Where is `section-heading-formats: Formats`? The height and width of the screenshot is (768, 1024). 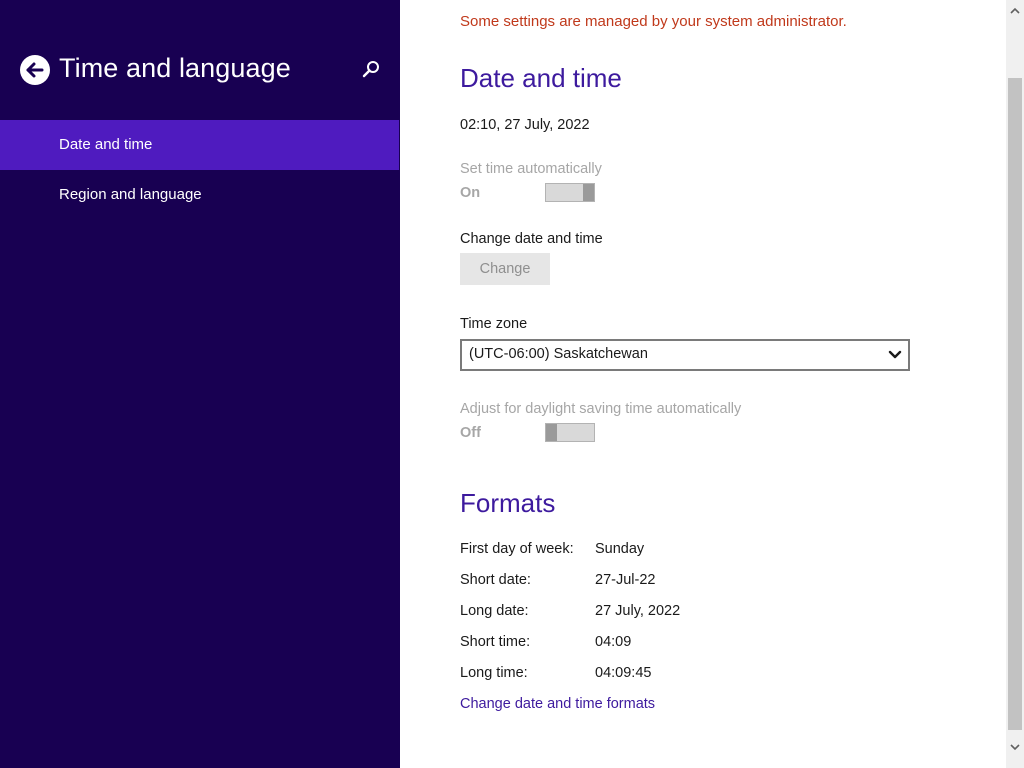 section-heading-formats: Formats is located at coordinates (508, 503).